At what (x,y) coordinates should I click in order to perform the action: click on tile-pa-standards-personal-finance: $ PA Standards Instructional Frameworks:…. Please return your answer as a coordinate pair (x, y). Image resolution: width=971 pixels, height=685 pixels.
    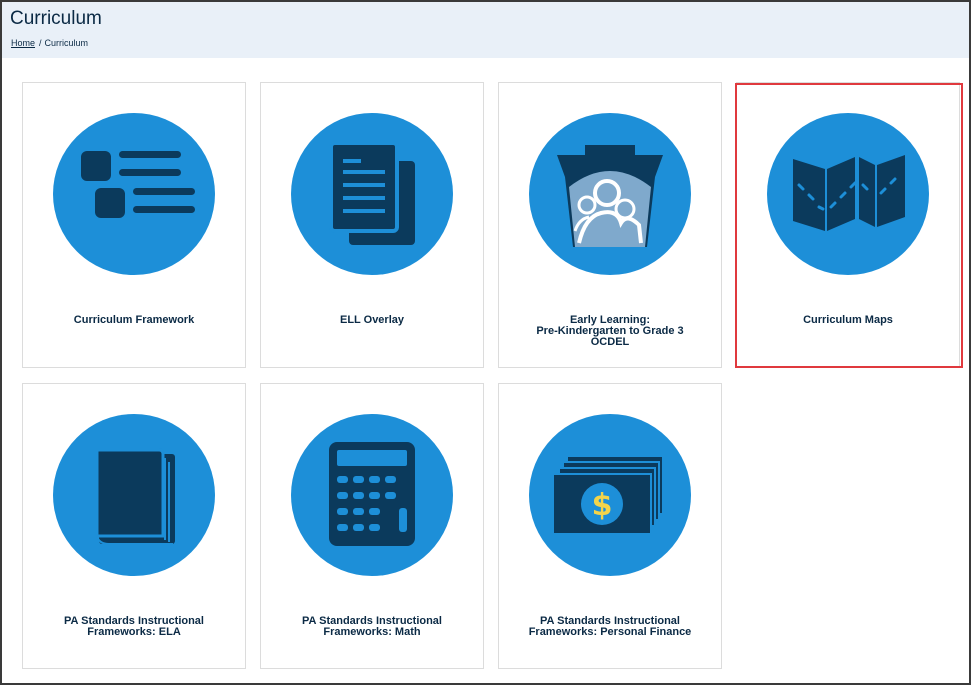
    Looking at the image, I should click on (610, 526).